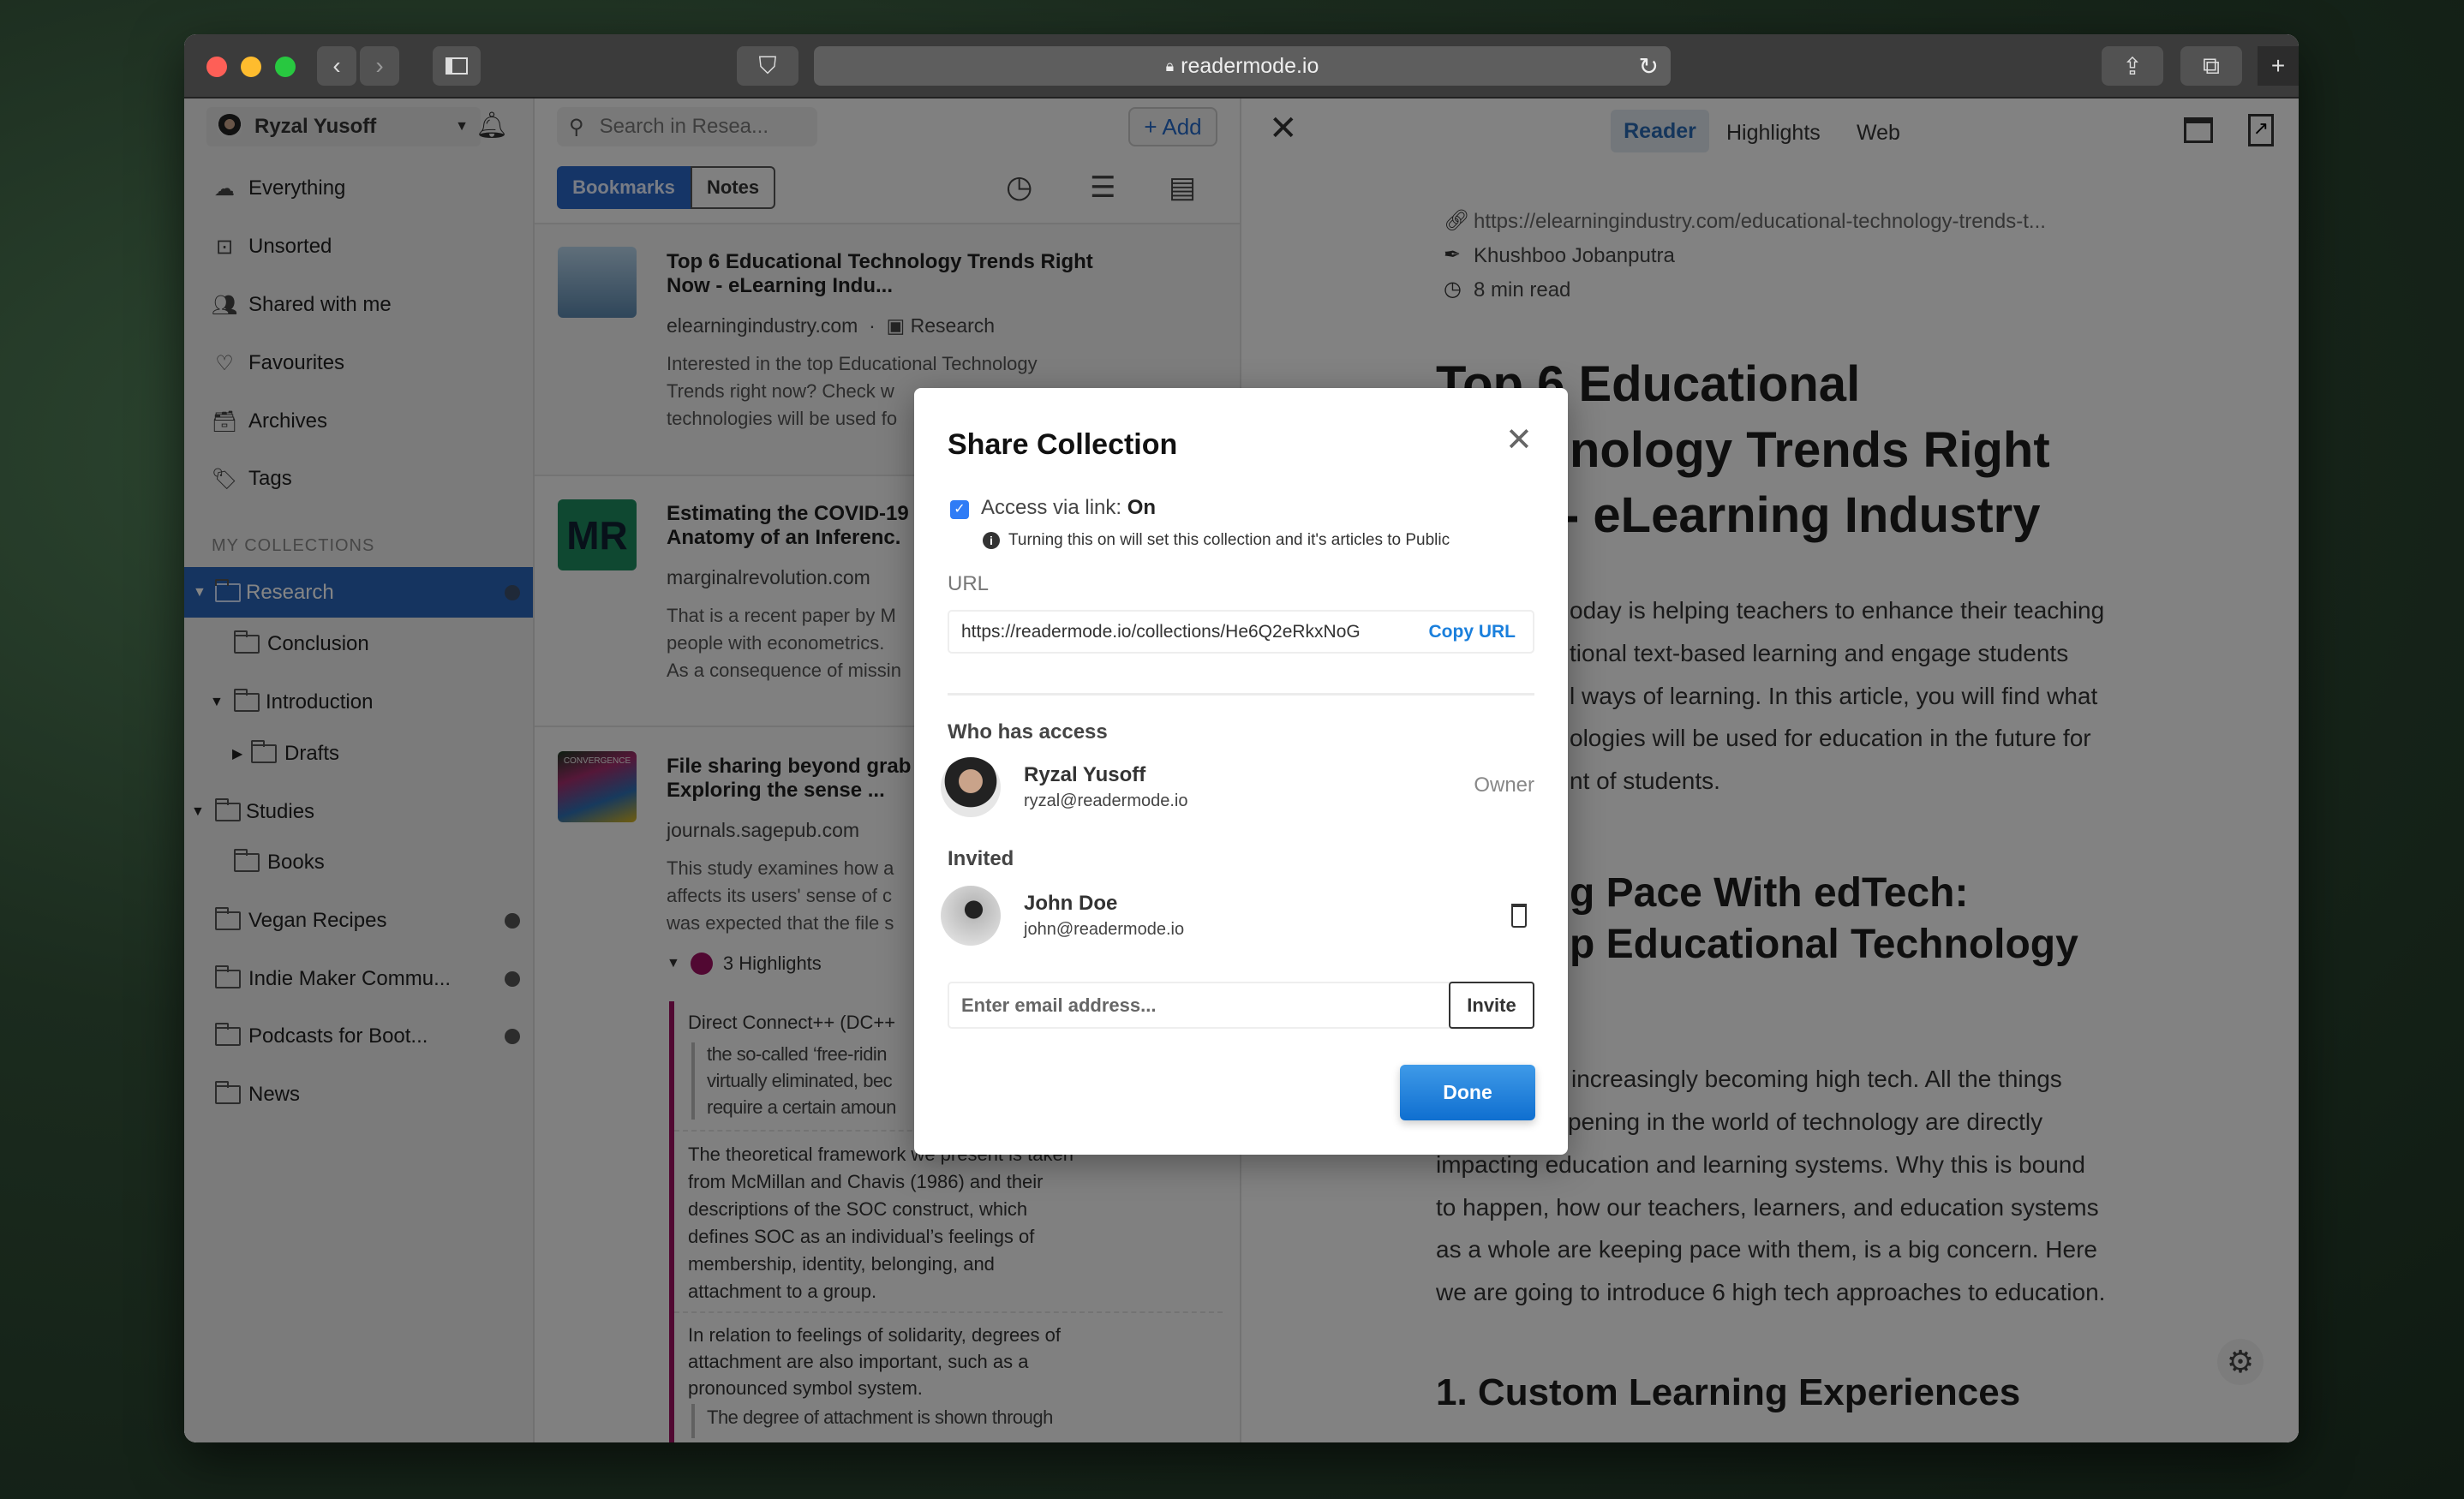 Image resolution: width=2464 pixels, height=1499 pixels. What do you see at coordinates (358, 754) in the screenshot?
I see `collection-drafts: ▶ Drafts` at bounding box center [358, 754].